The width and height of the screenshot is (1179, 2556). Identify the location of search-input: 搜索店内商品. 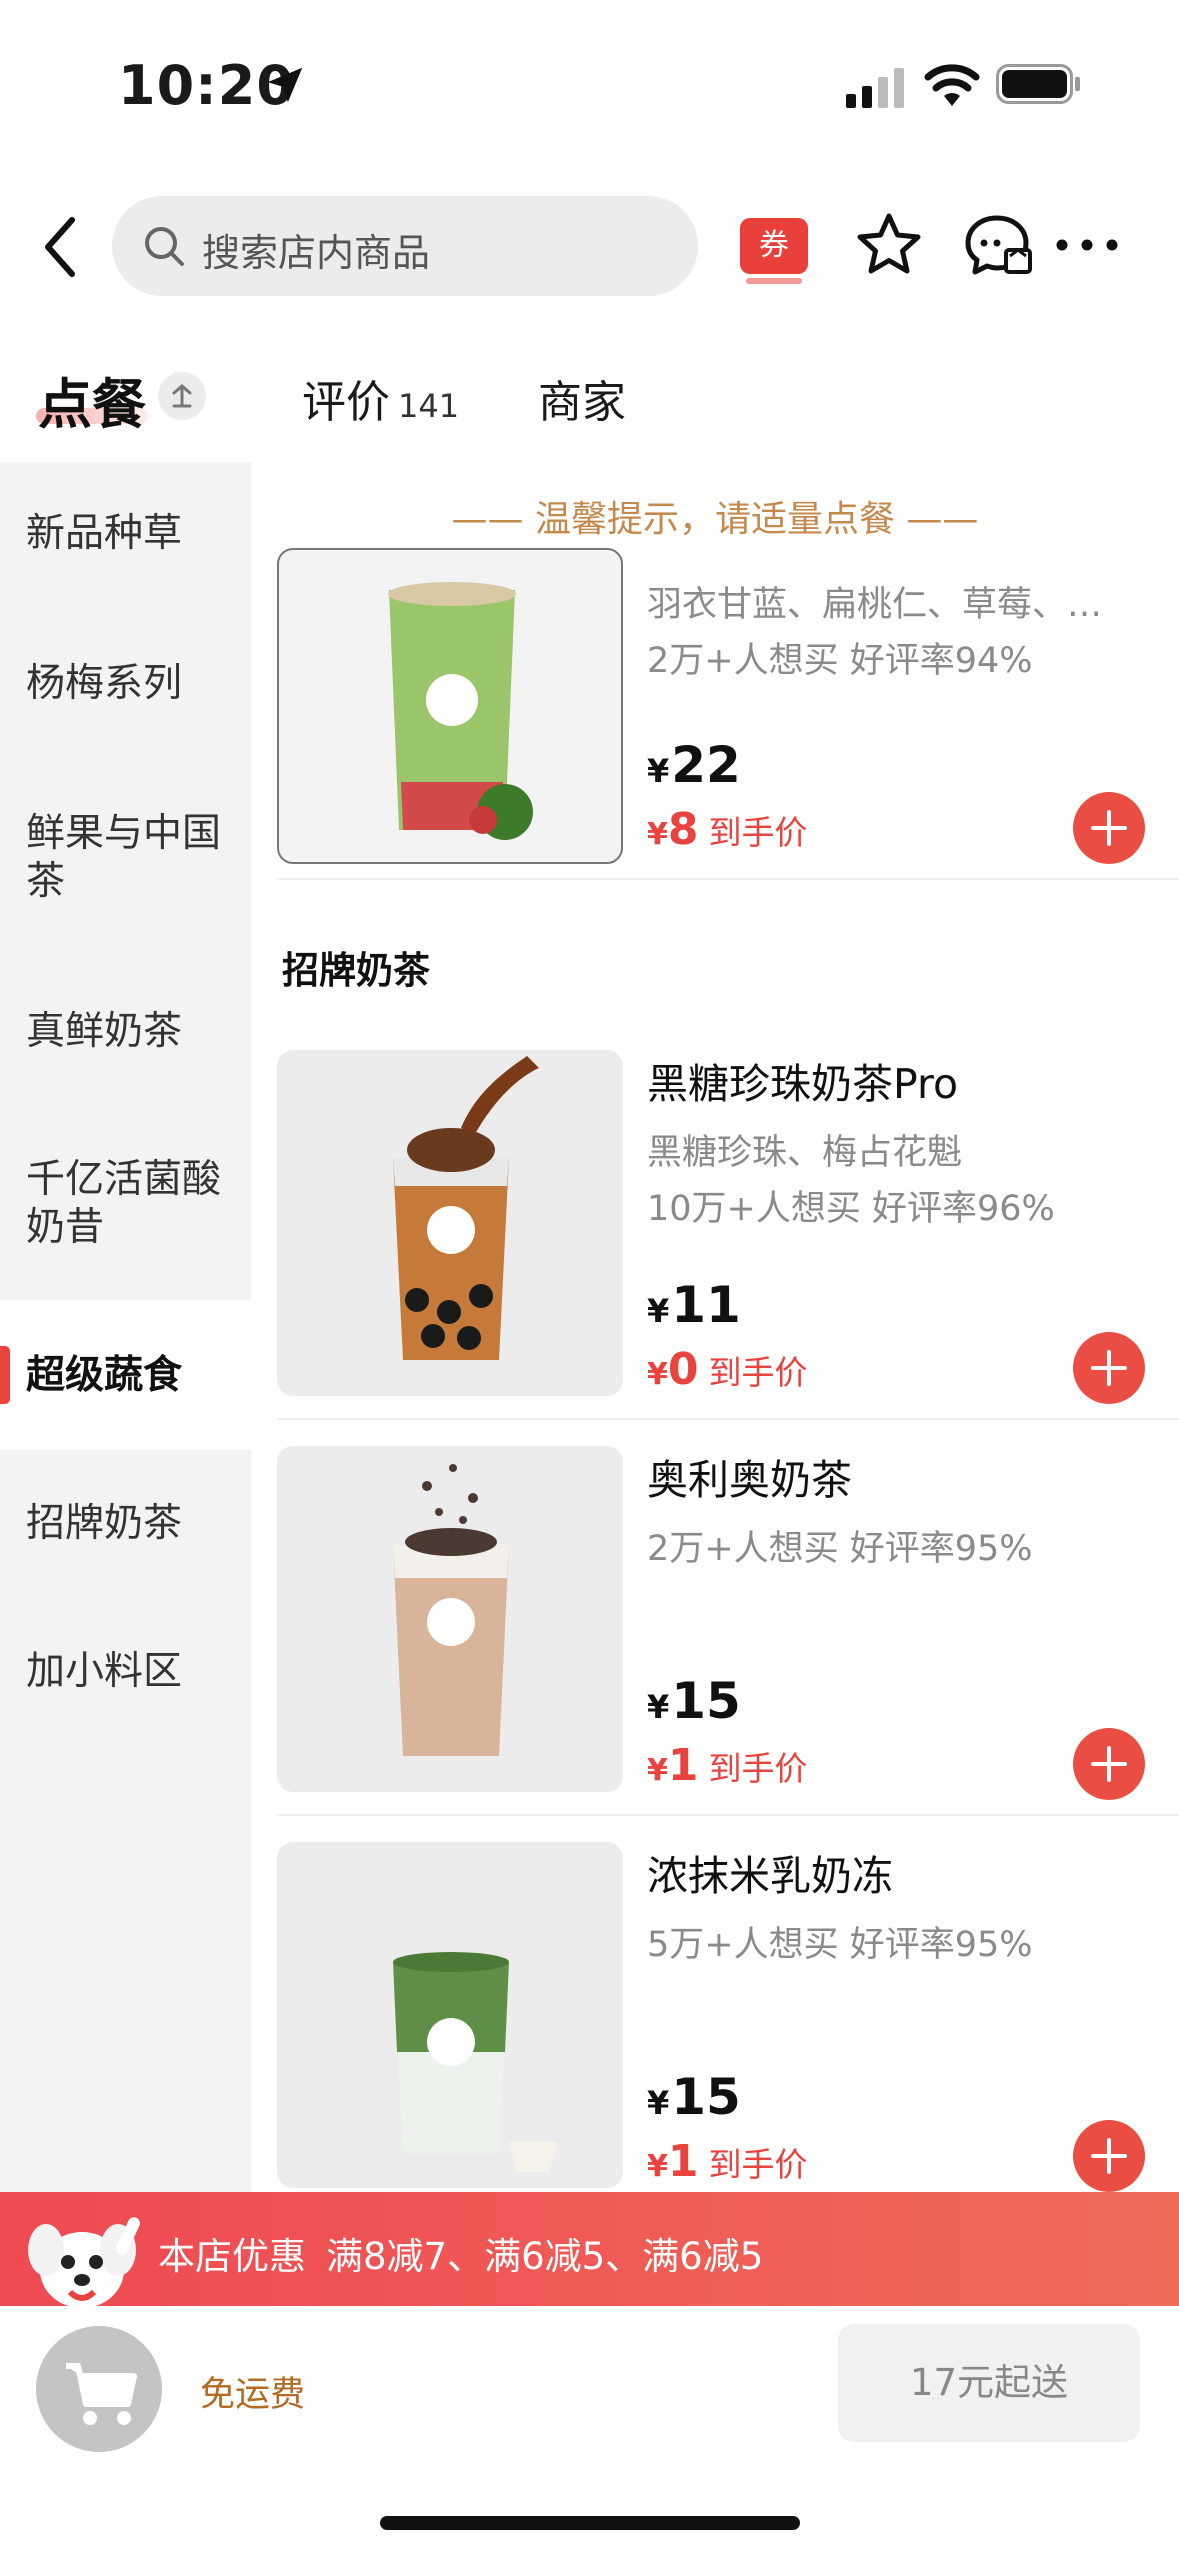
(405, 246).